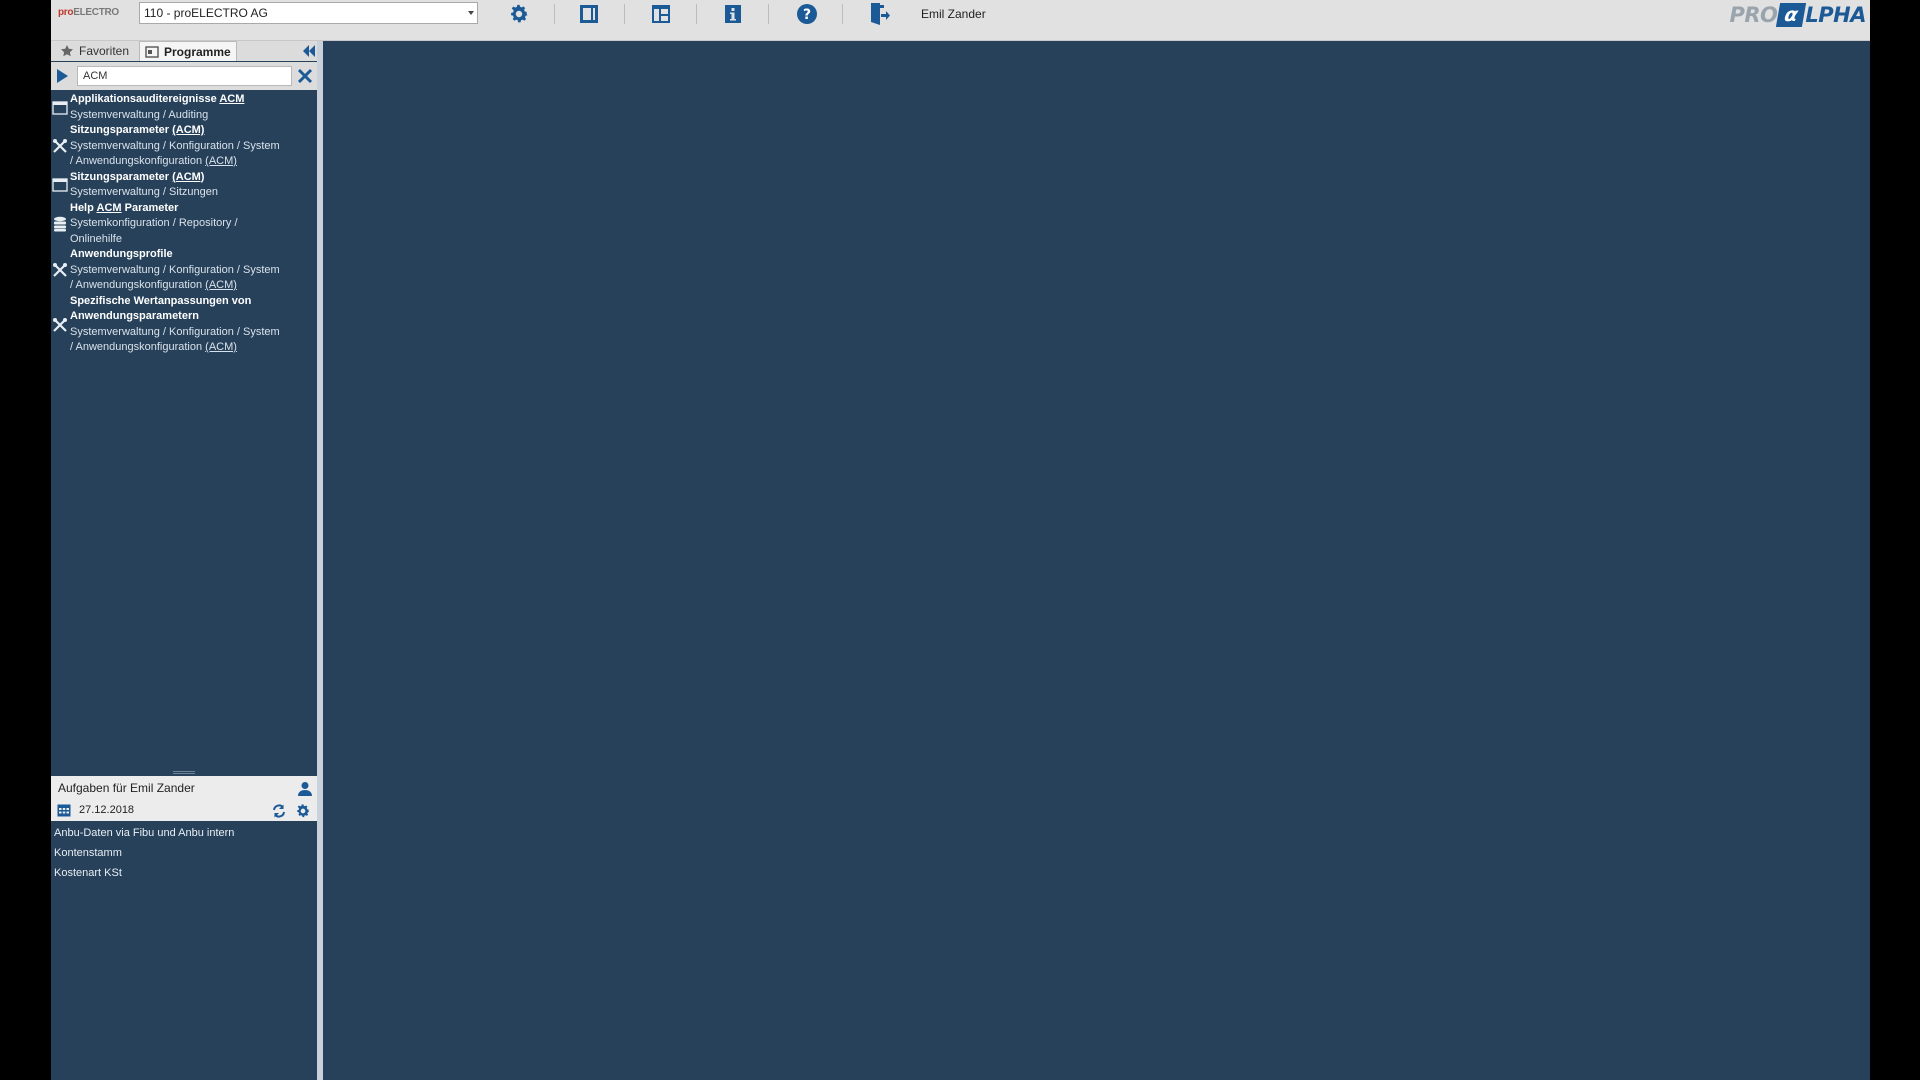  Describe the element at coordinates (733, 14) in the screenshot. I see `info-button` at that location.